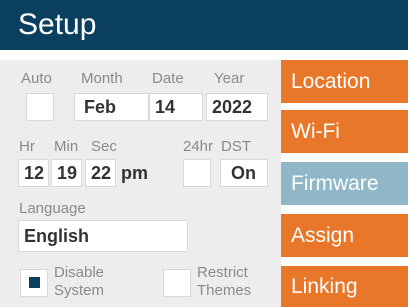 This screenshot has width=408, height=307. What do you see at coordinates (102, 78) in the screenshot?
I see `month-label: Month` at bounding box center [102, 78].